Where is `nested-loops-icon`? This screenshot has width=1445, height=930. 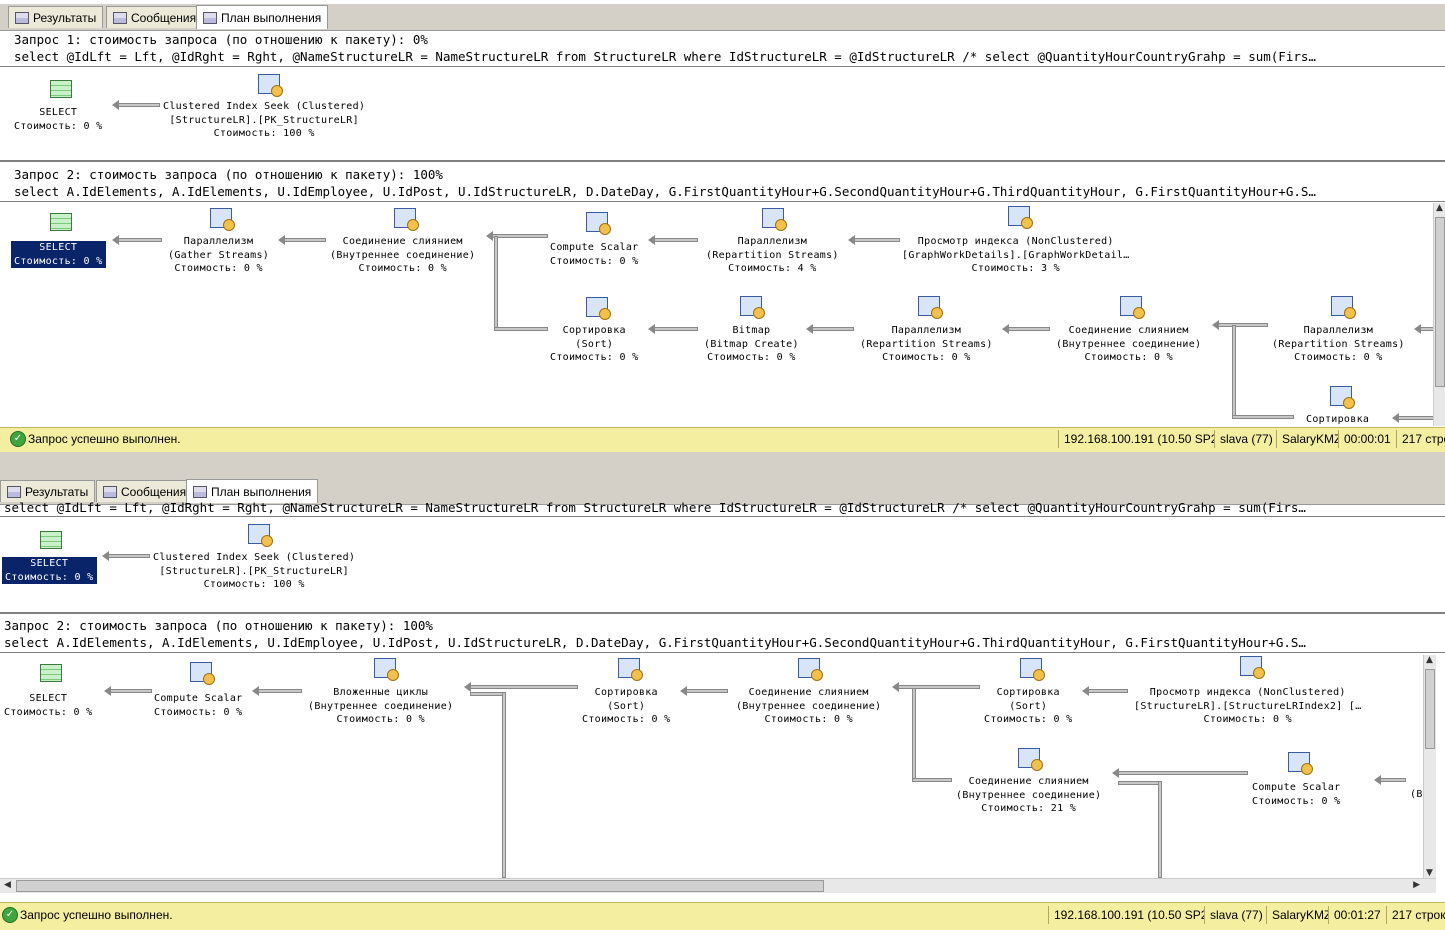
nested-loops-icon is located at coordinates (386, 669).